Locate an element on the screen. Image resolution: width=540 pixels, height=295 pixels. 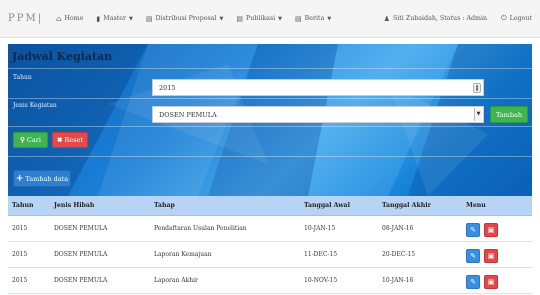
cell-tahap: Laporan Kemajuan is located at coordinates (183, 254).